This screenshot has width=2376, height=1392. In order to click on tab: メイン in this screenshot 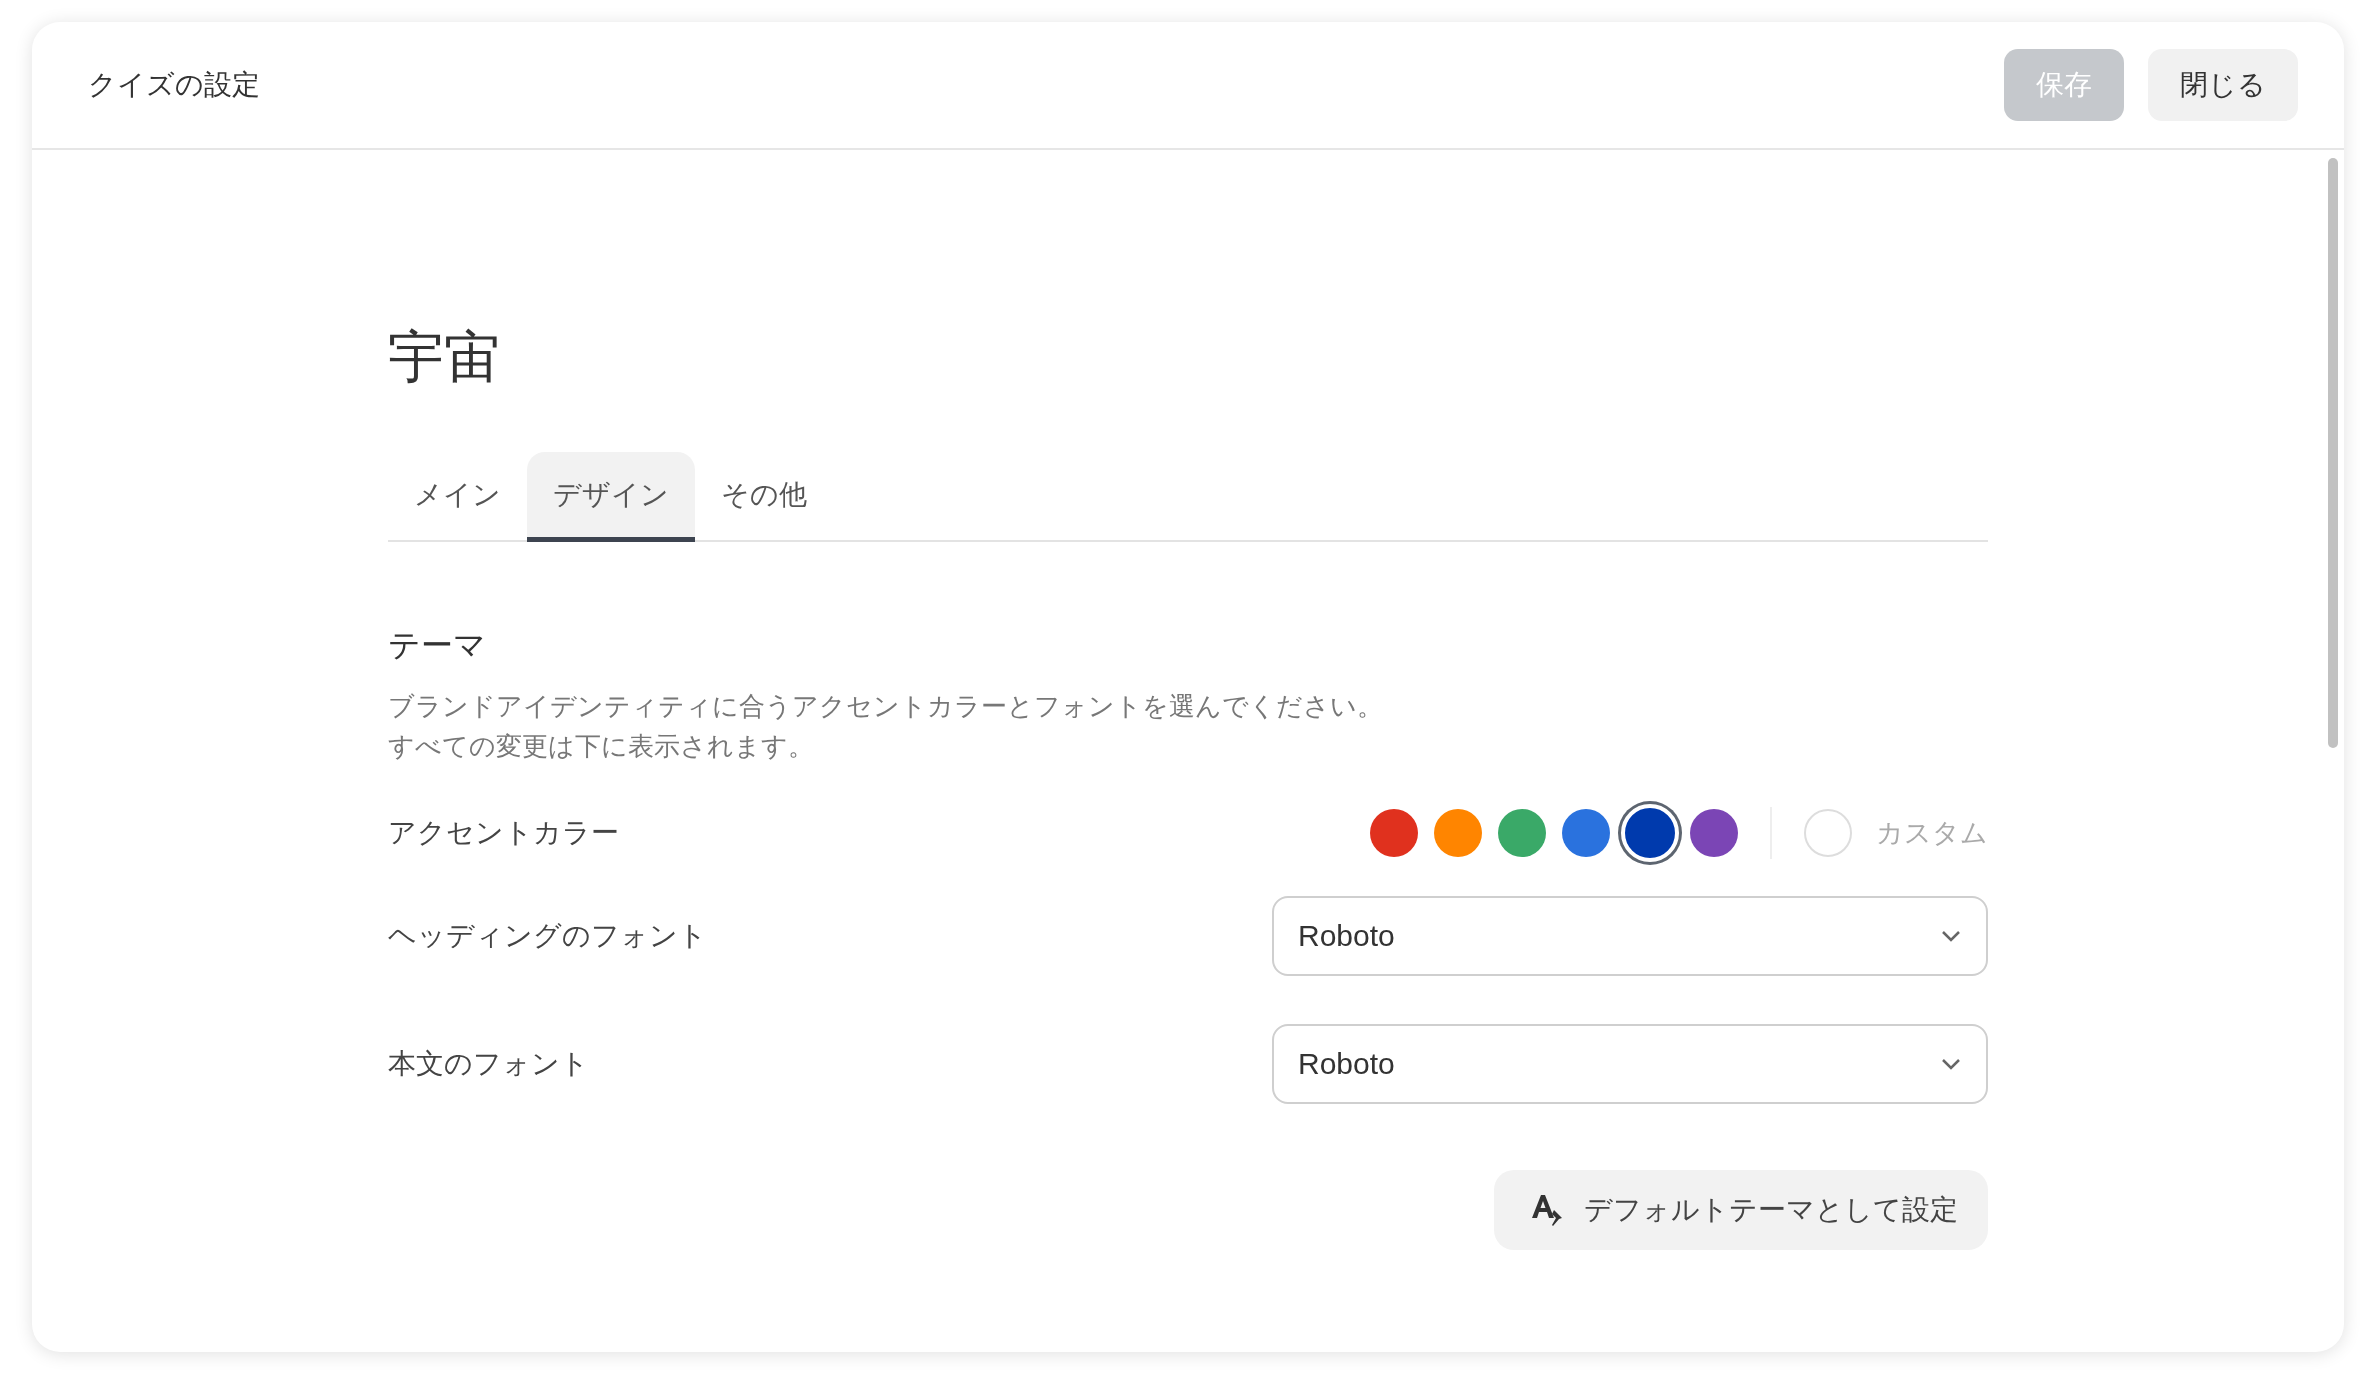, I will do `click(457, 497)`.